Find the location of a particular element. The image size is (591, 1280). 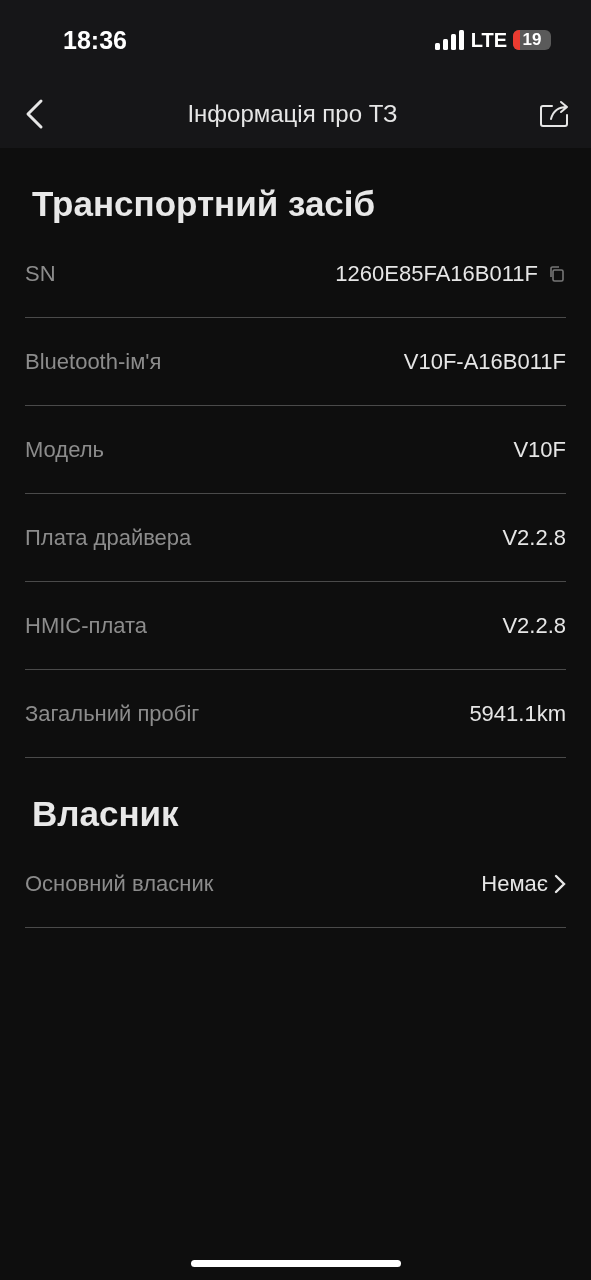

row-value: V10F-A16B011F is located at coordinates (484, 361).